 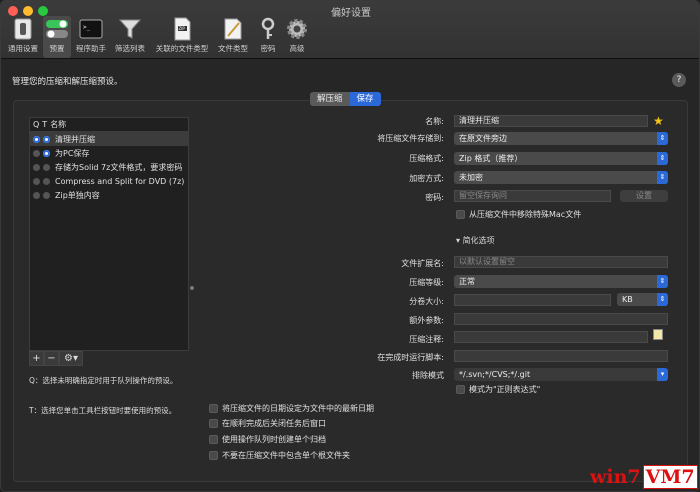 I want to click on encrypt-popup: 未加密 ⇕, so click(x=561, y=177).